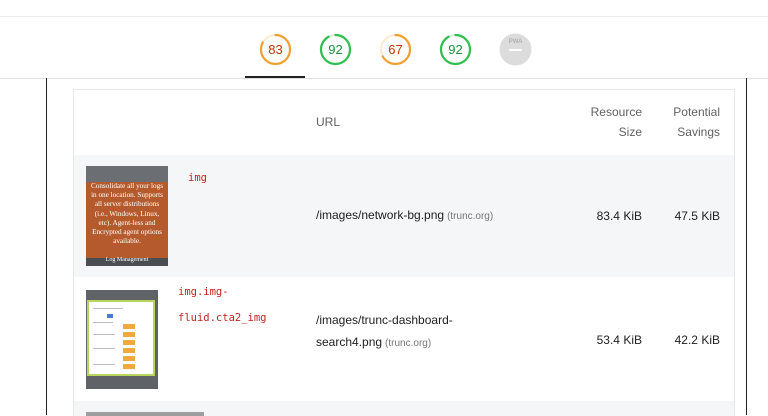  What do you see at coordinates (698, 132) in the screenshot?
I see `header-line: Savings` at bounding box center [698, 132].